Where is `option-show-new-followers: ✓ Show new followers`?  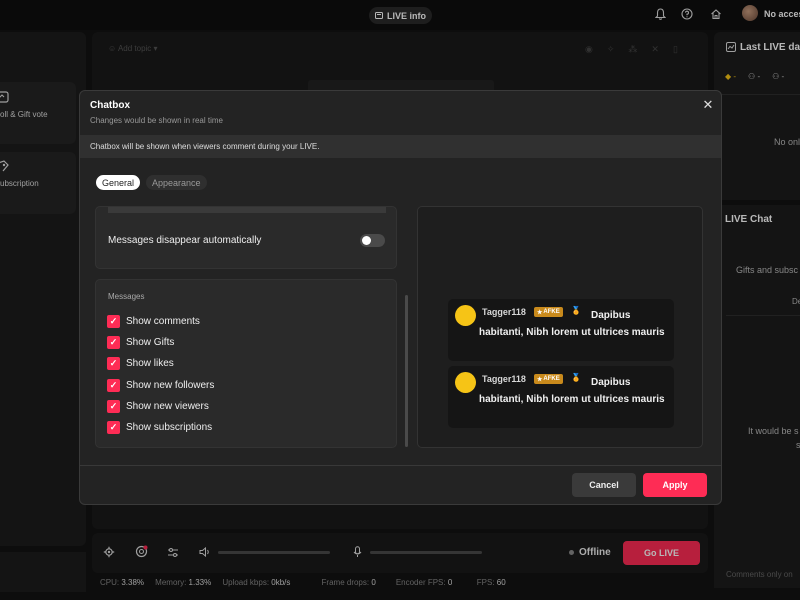
option-show-new-followers: ✓ Show new followers is located at coordinates (160, 385).